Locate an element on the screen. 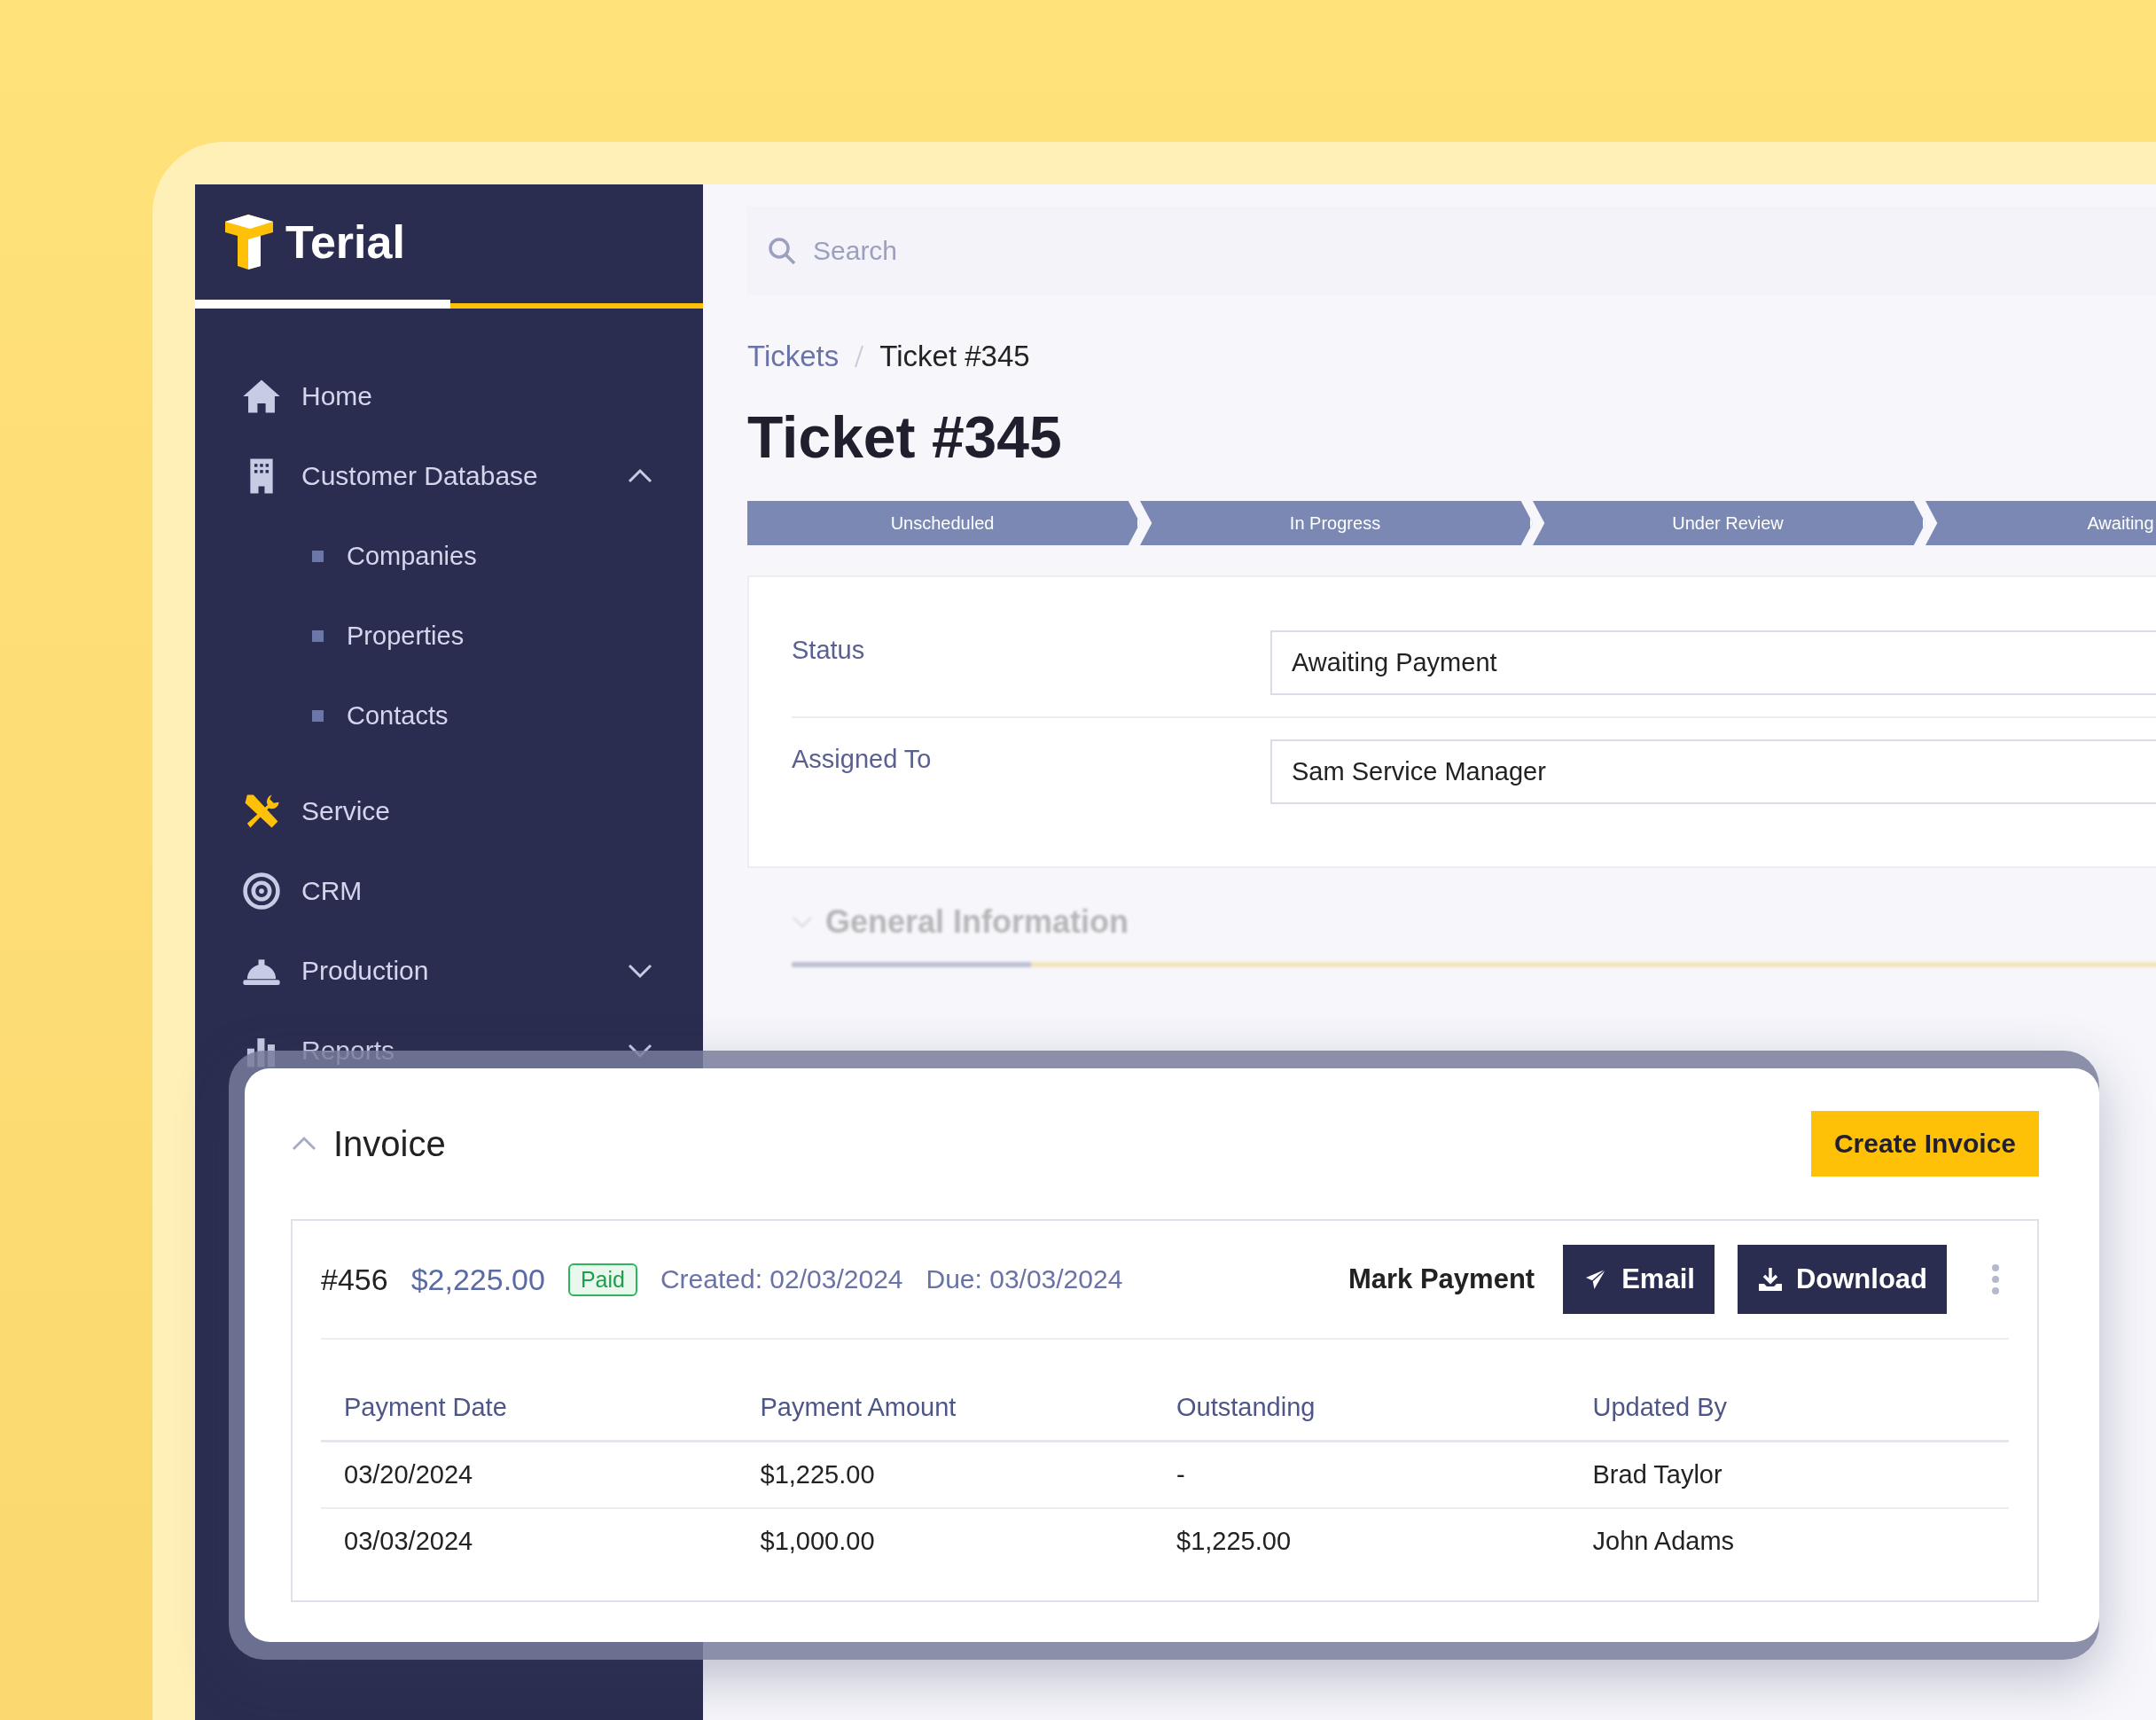 This screenshot has width=2156, height=1720. nav-subitem: Contacts is located at coordinates (472, 715).